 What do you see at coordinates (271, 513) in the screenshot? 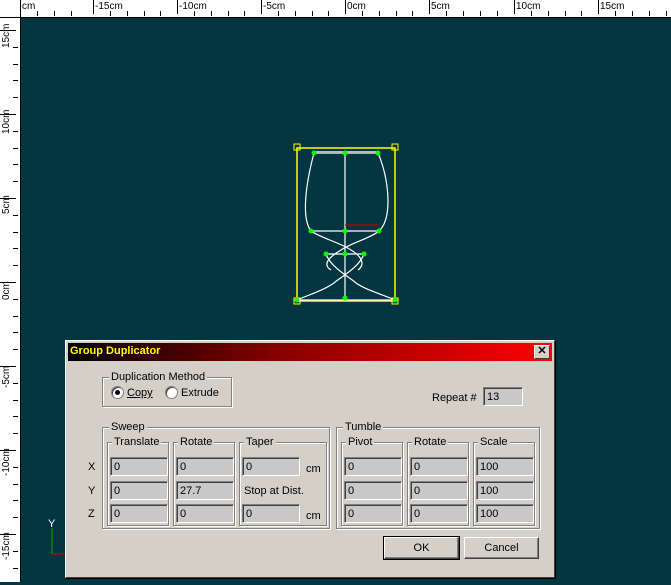
I see `stop-at-dist-input: 0` at bounding box center [271, 513].